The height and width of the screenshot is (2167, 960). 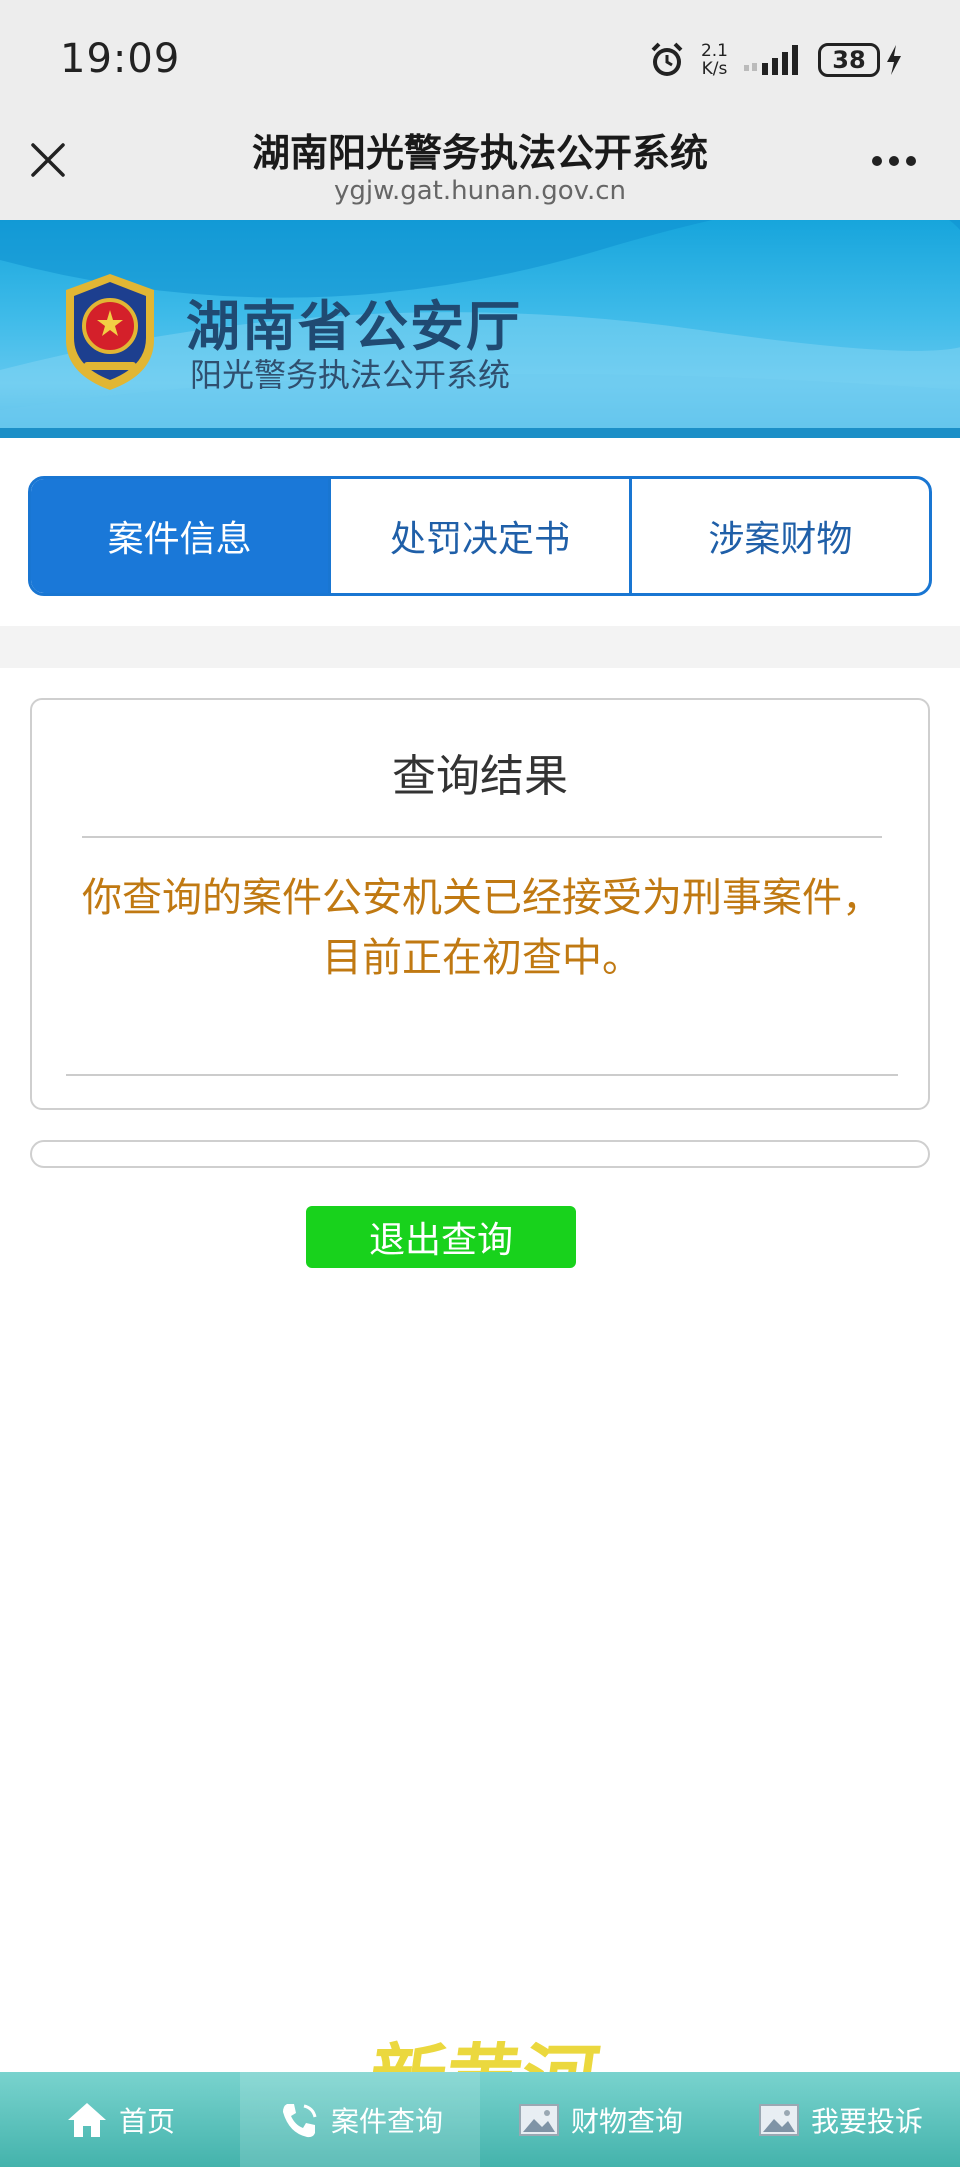 I want to click on bottom-navigation: 首页 案件查询 财物查询 我要投诉, so click(x=480, y=2119).